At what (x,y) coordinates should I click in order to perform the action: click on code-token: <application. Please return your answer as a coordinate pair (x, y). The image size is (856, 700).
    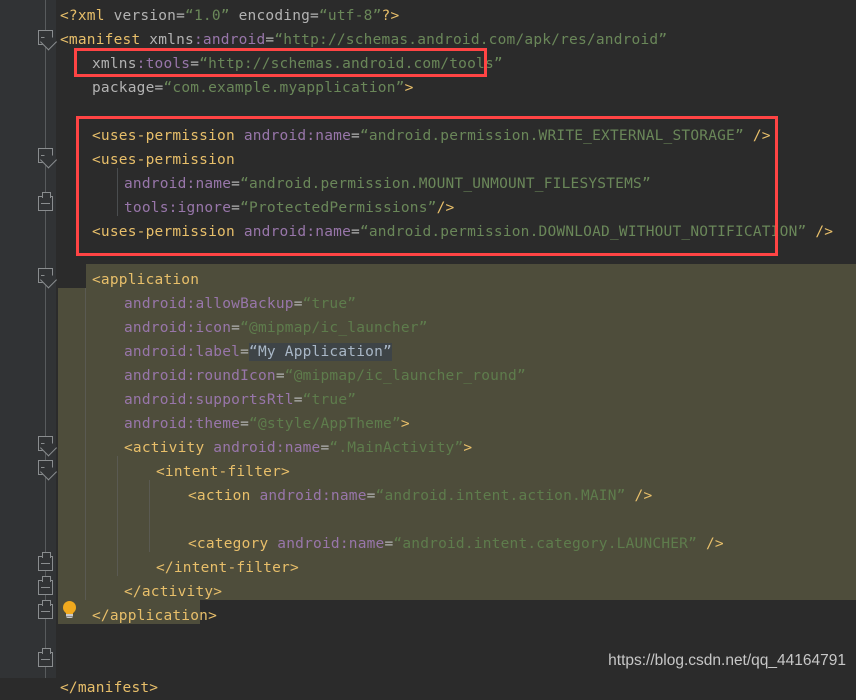
    Looking at the image, I should click on (146, 280).